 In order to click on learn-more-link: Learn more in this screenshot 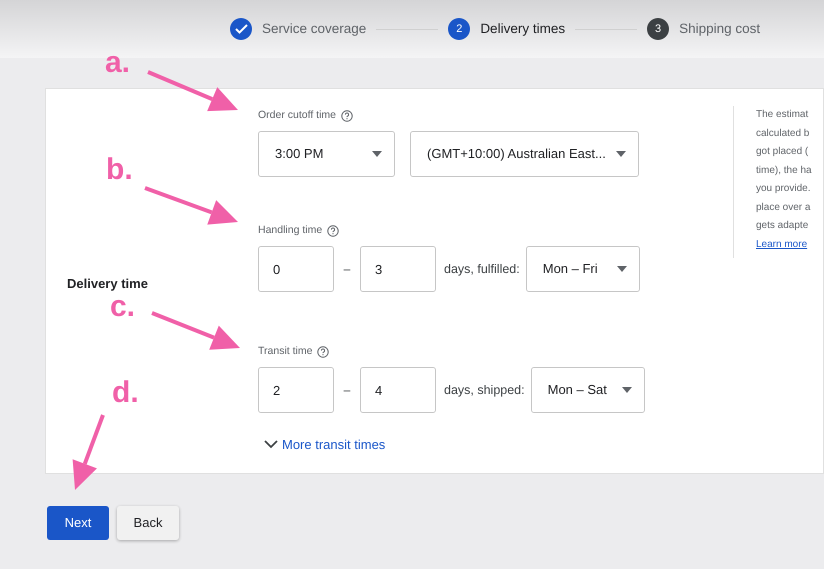, I will do `click(782, 244)`.